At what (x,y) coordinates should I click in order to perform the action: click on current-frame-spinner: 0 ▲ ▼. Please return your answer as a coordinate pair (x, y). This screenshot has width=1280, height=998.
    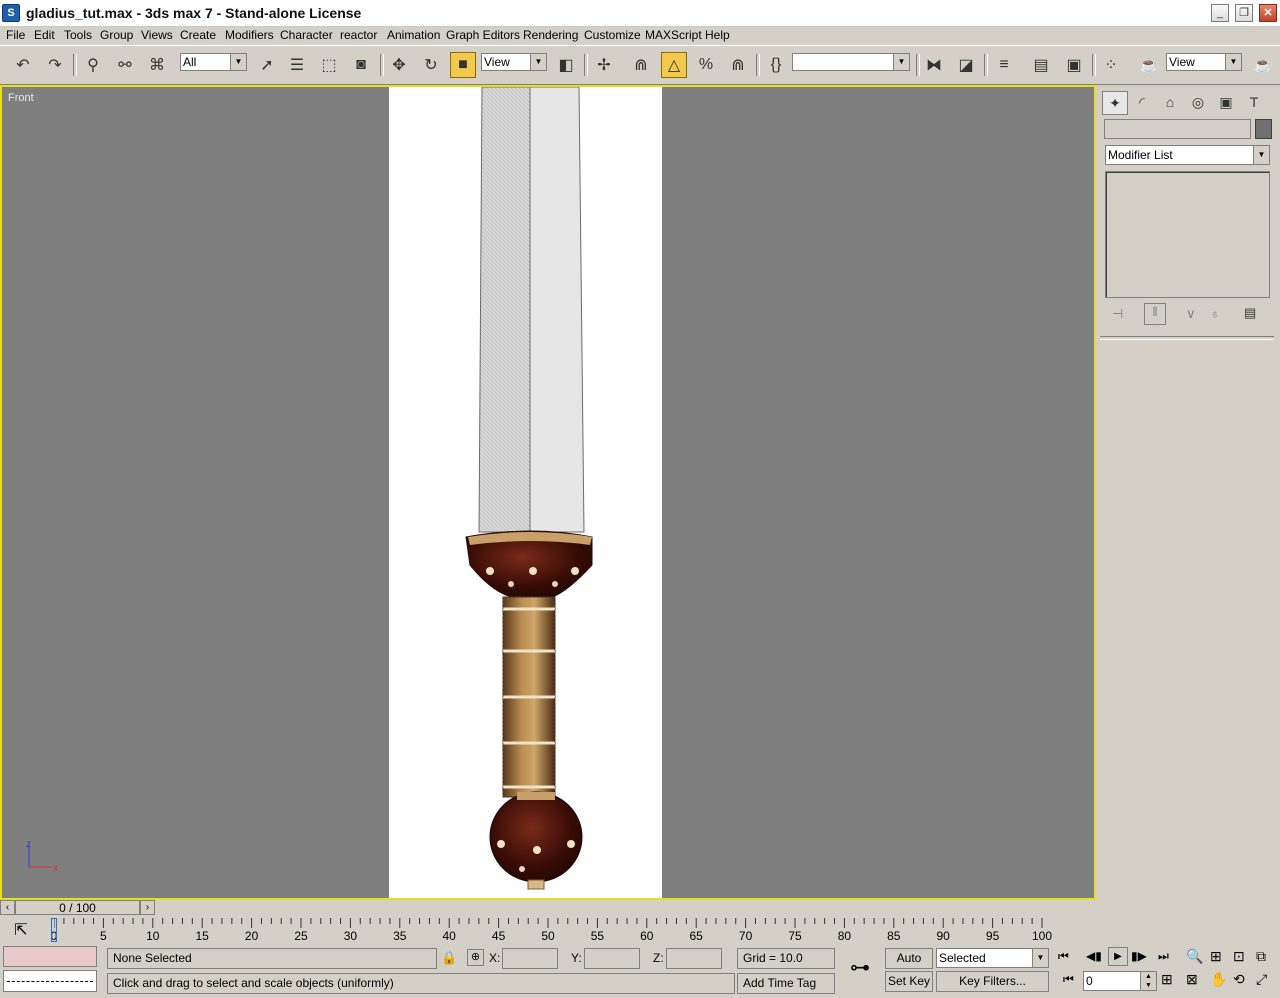
    Looking at the image, I should click on (1120, 981).